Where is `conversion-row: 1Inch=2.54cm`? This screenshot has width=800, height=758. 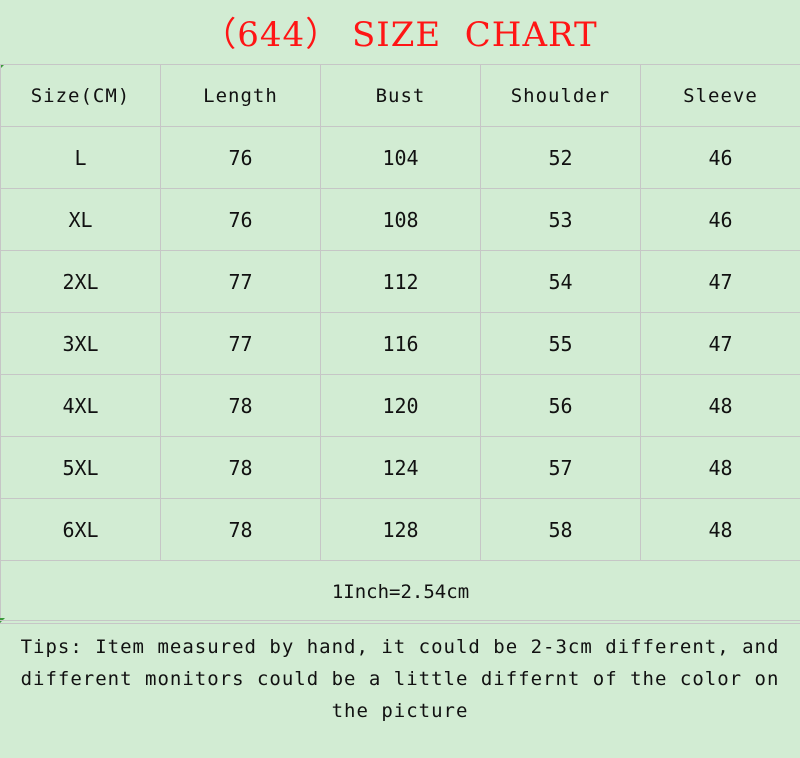 conversion-row: 1Inch=2.54cm is located at coordinates (400, 592).